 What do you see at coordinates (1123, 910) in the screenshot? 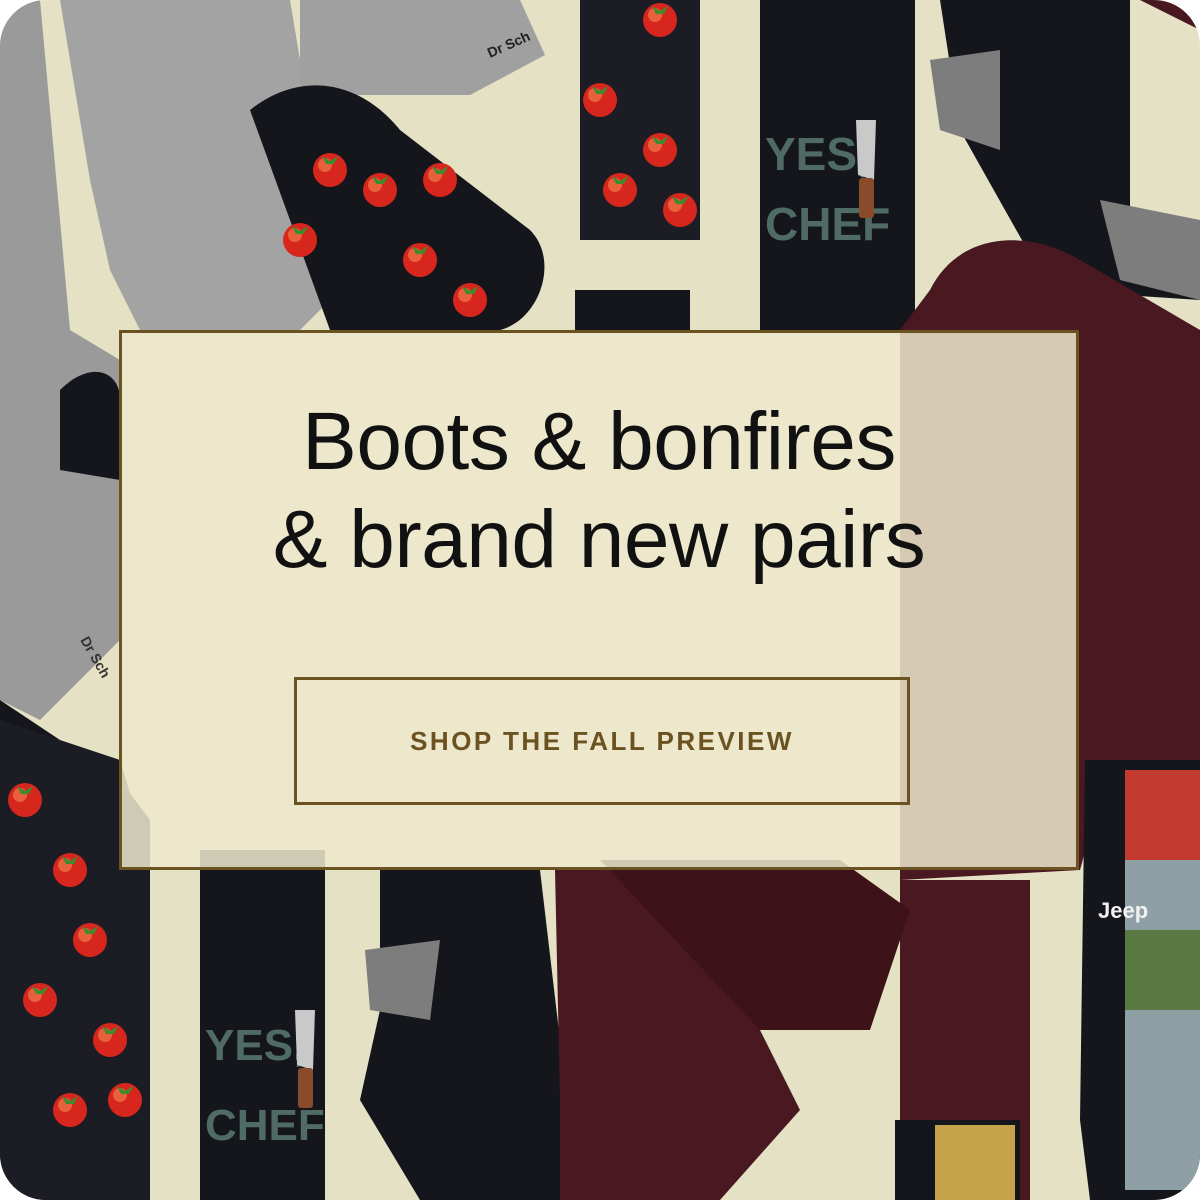
I see `svg-text: Jeep` at bounding box center [1123, 910].